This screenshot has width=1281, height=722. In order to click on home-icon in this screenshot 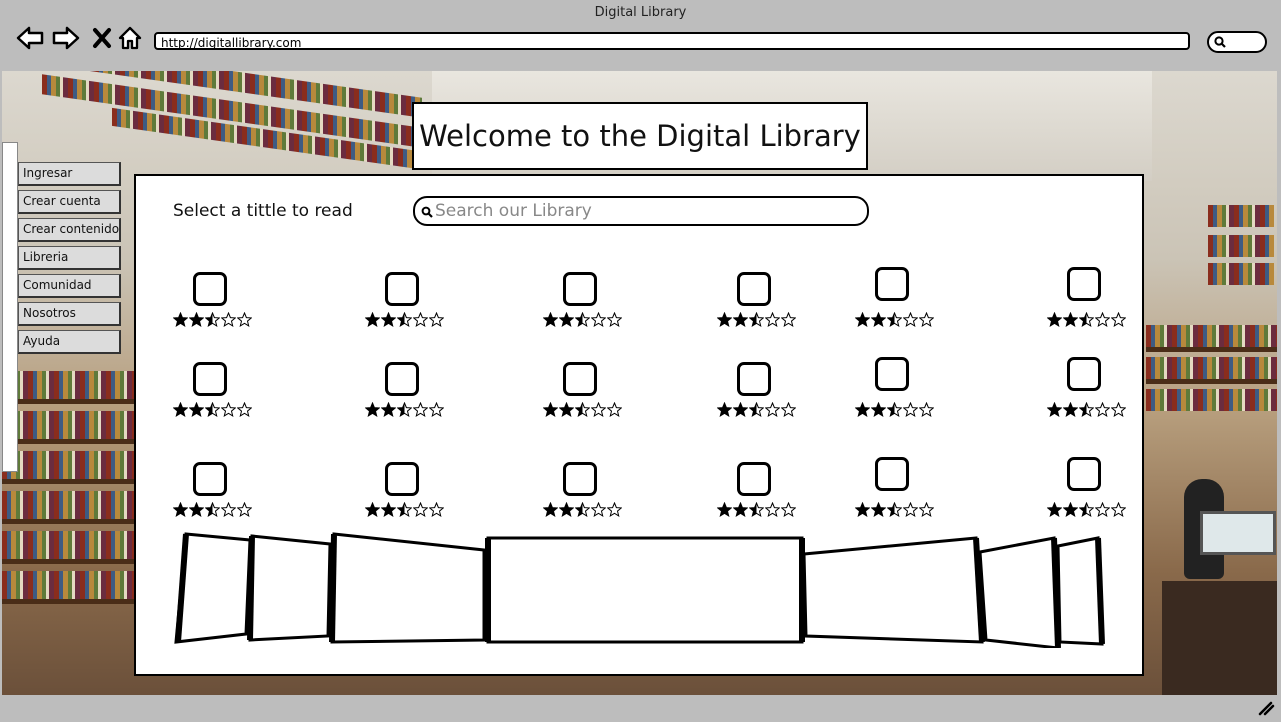, I will do `click(130, 38)`.